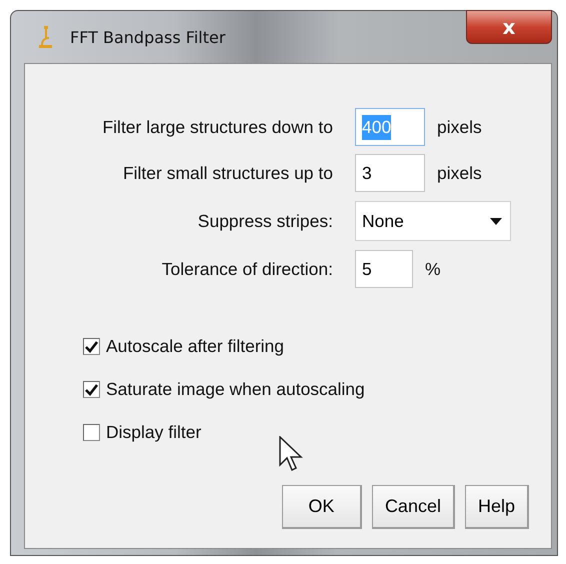 Image resolution: width=566 pixels, height=564 pixels. I want to click on mouse-pointer-icon, so click(291, 454).